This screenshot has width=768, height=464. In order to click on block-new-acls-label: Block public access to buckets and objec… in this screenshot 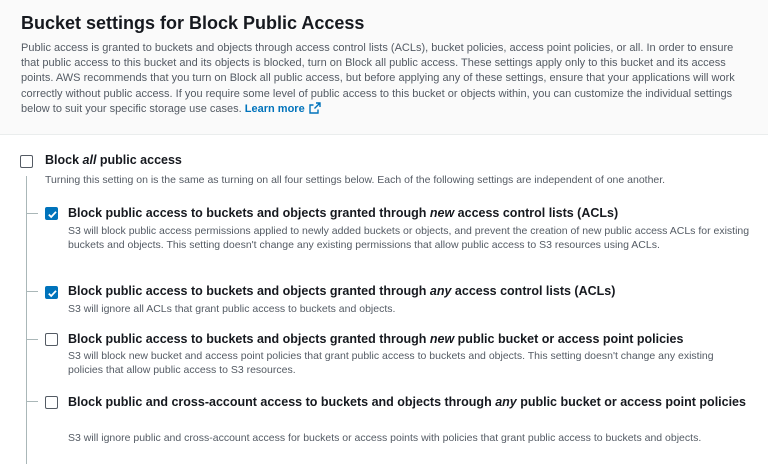, I will do `click(343, 213)`.